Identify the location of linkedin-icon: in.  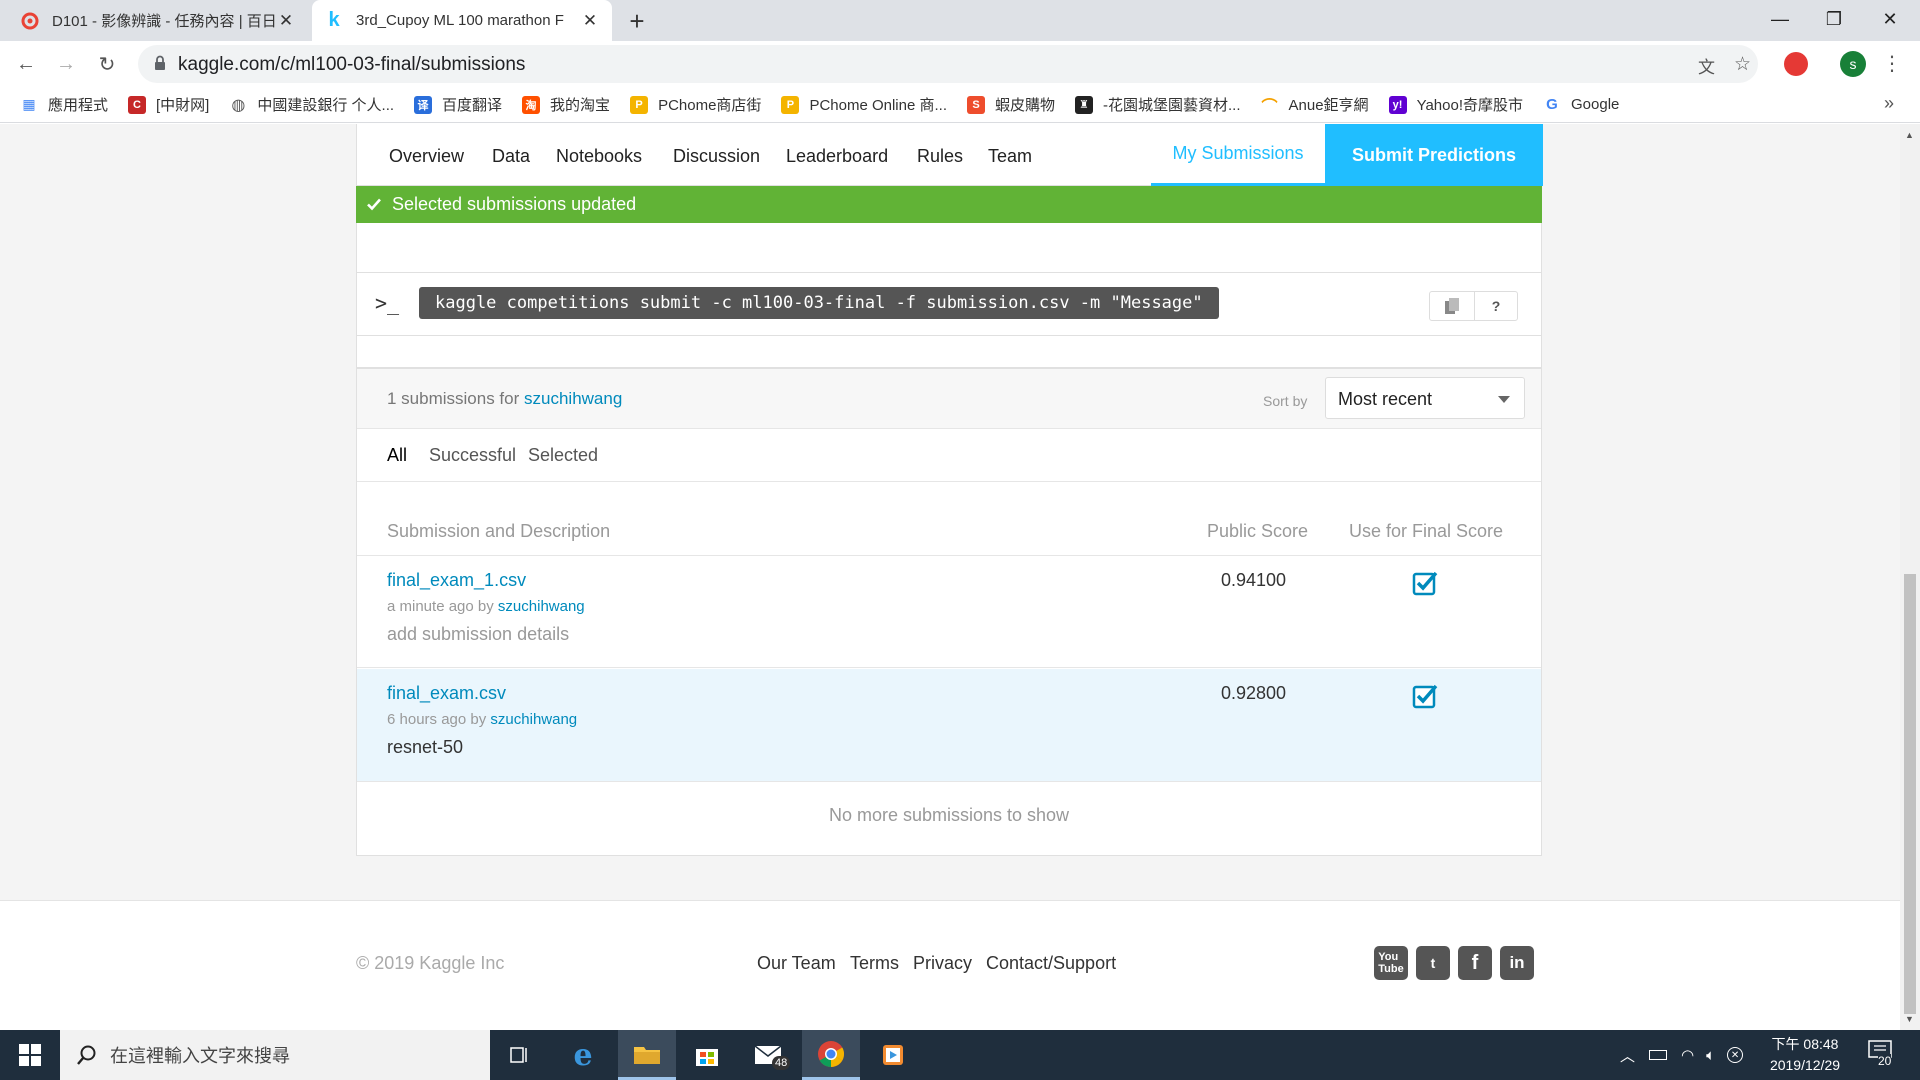
(1517, 963).